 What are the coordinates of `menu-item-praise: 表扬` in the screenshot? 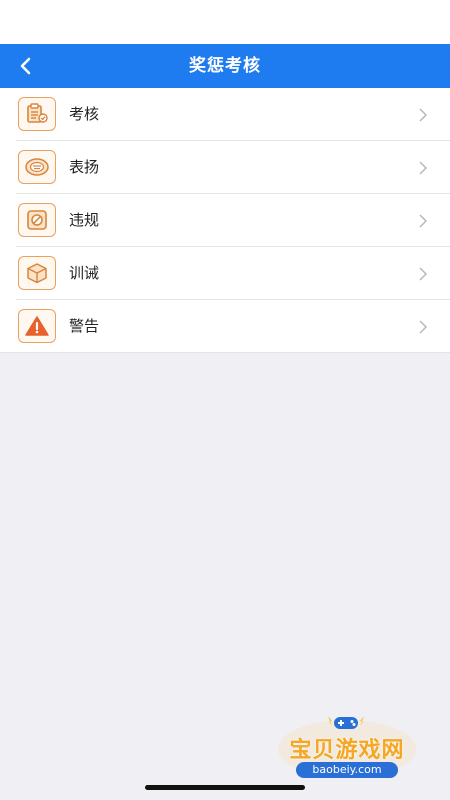 It's located at (225, 167).